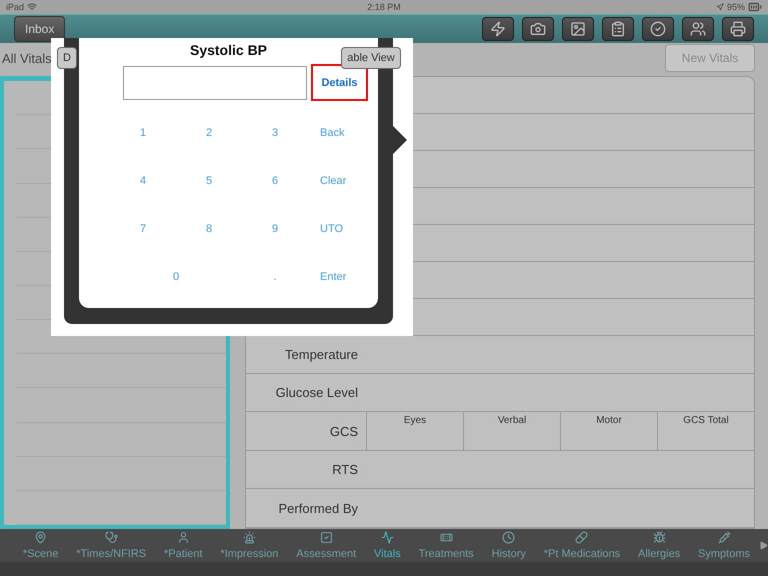 The width and height of the screenshot is (768, 576). I want to click on nav-tab: *Times/NFIRS, so click(111, 545).